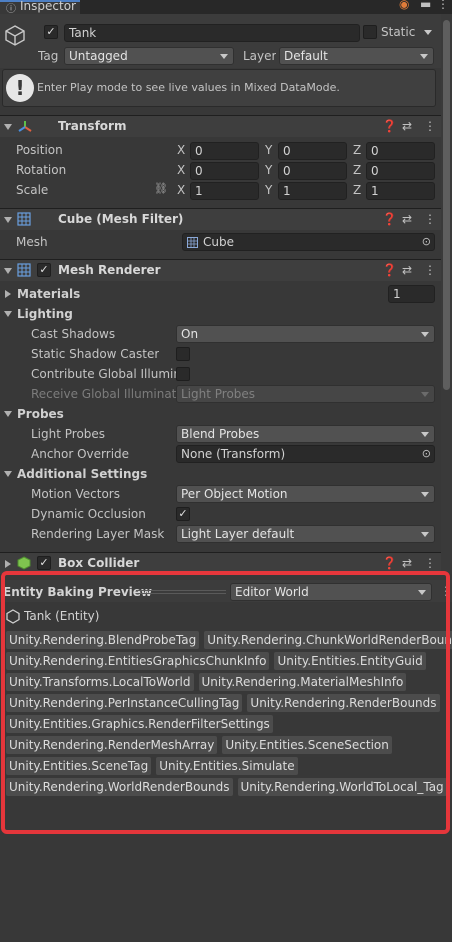 The image size is (452, 942). Describe the element at coordinates (404, 5) in the screenshot. I see `lock-icon: ◉` at that location.